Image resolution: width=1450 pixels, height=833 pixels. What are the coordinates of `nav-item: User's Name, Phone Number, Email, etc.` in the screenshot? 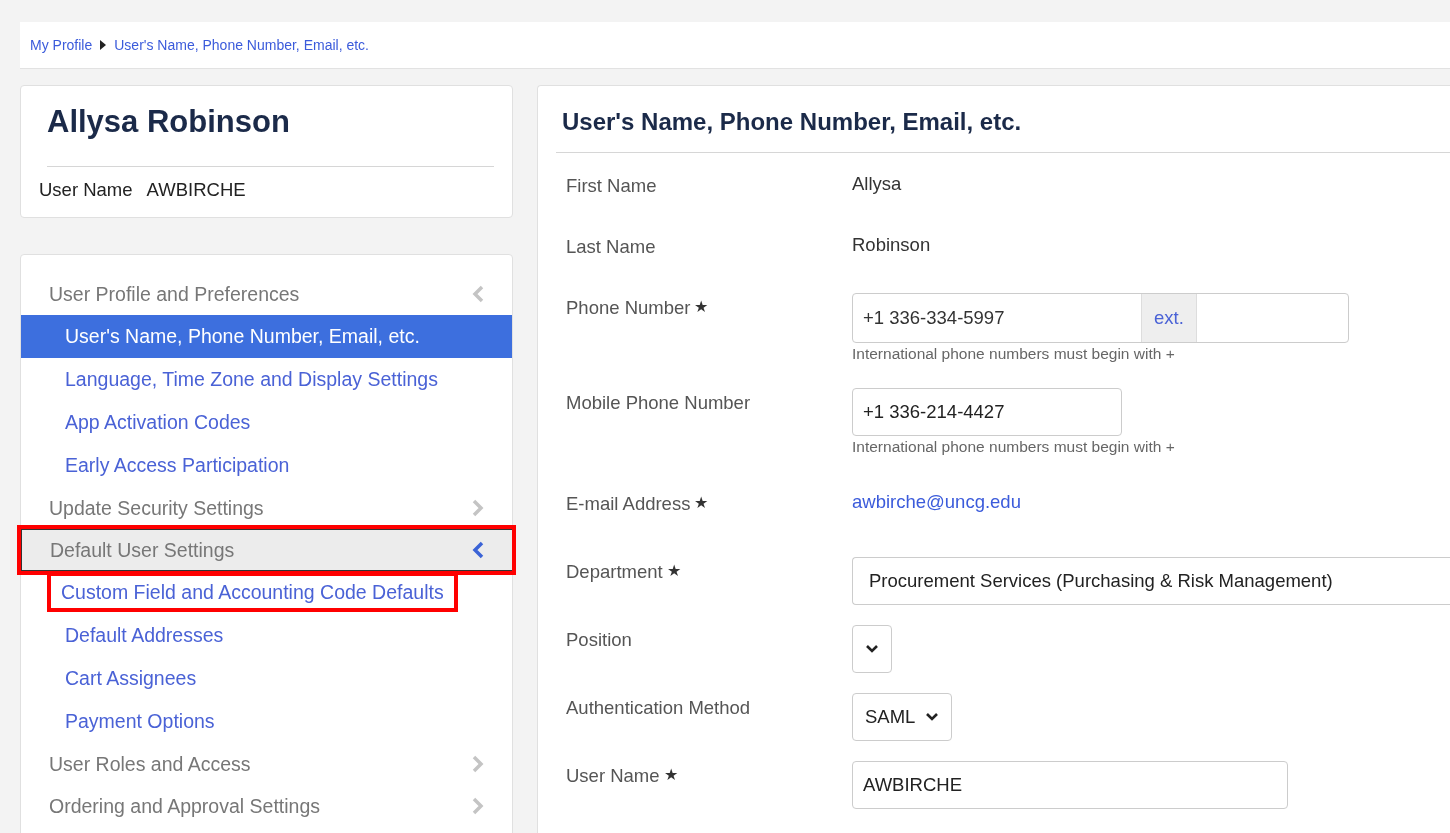 It's located at (266, 336).